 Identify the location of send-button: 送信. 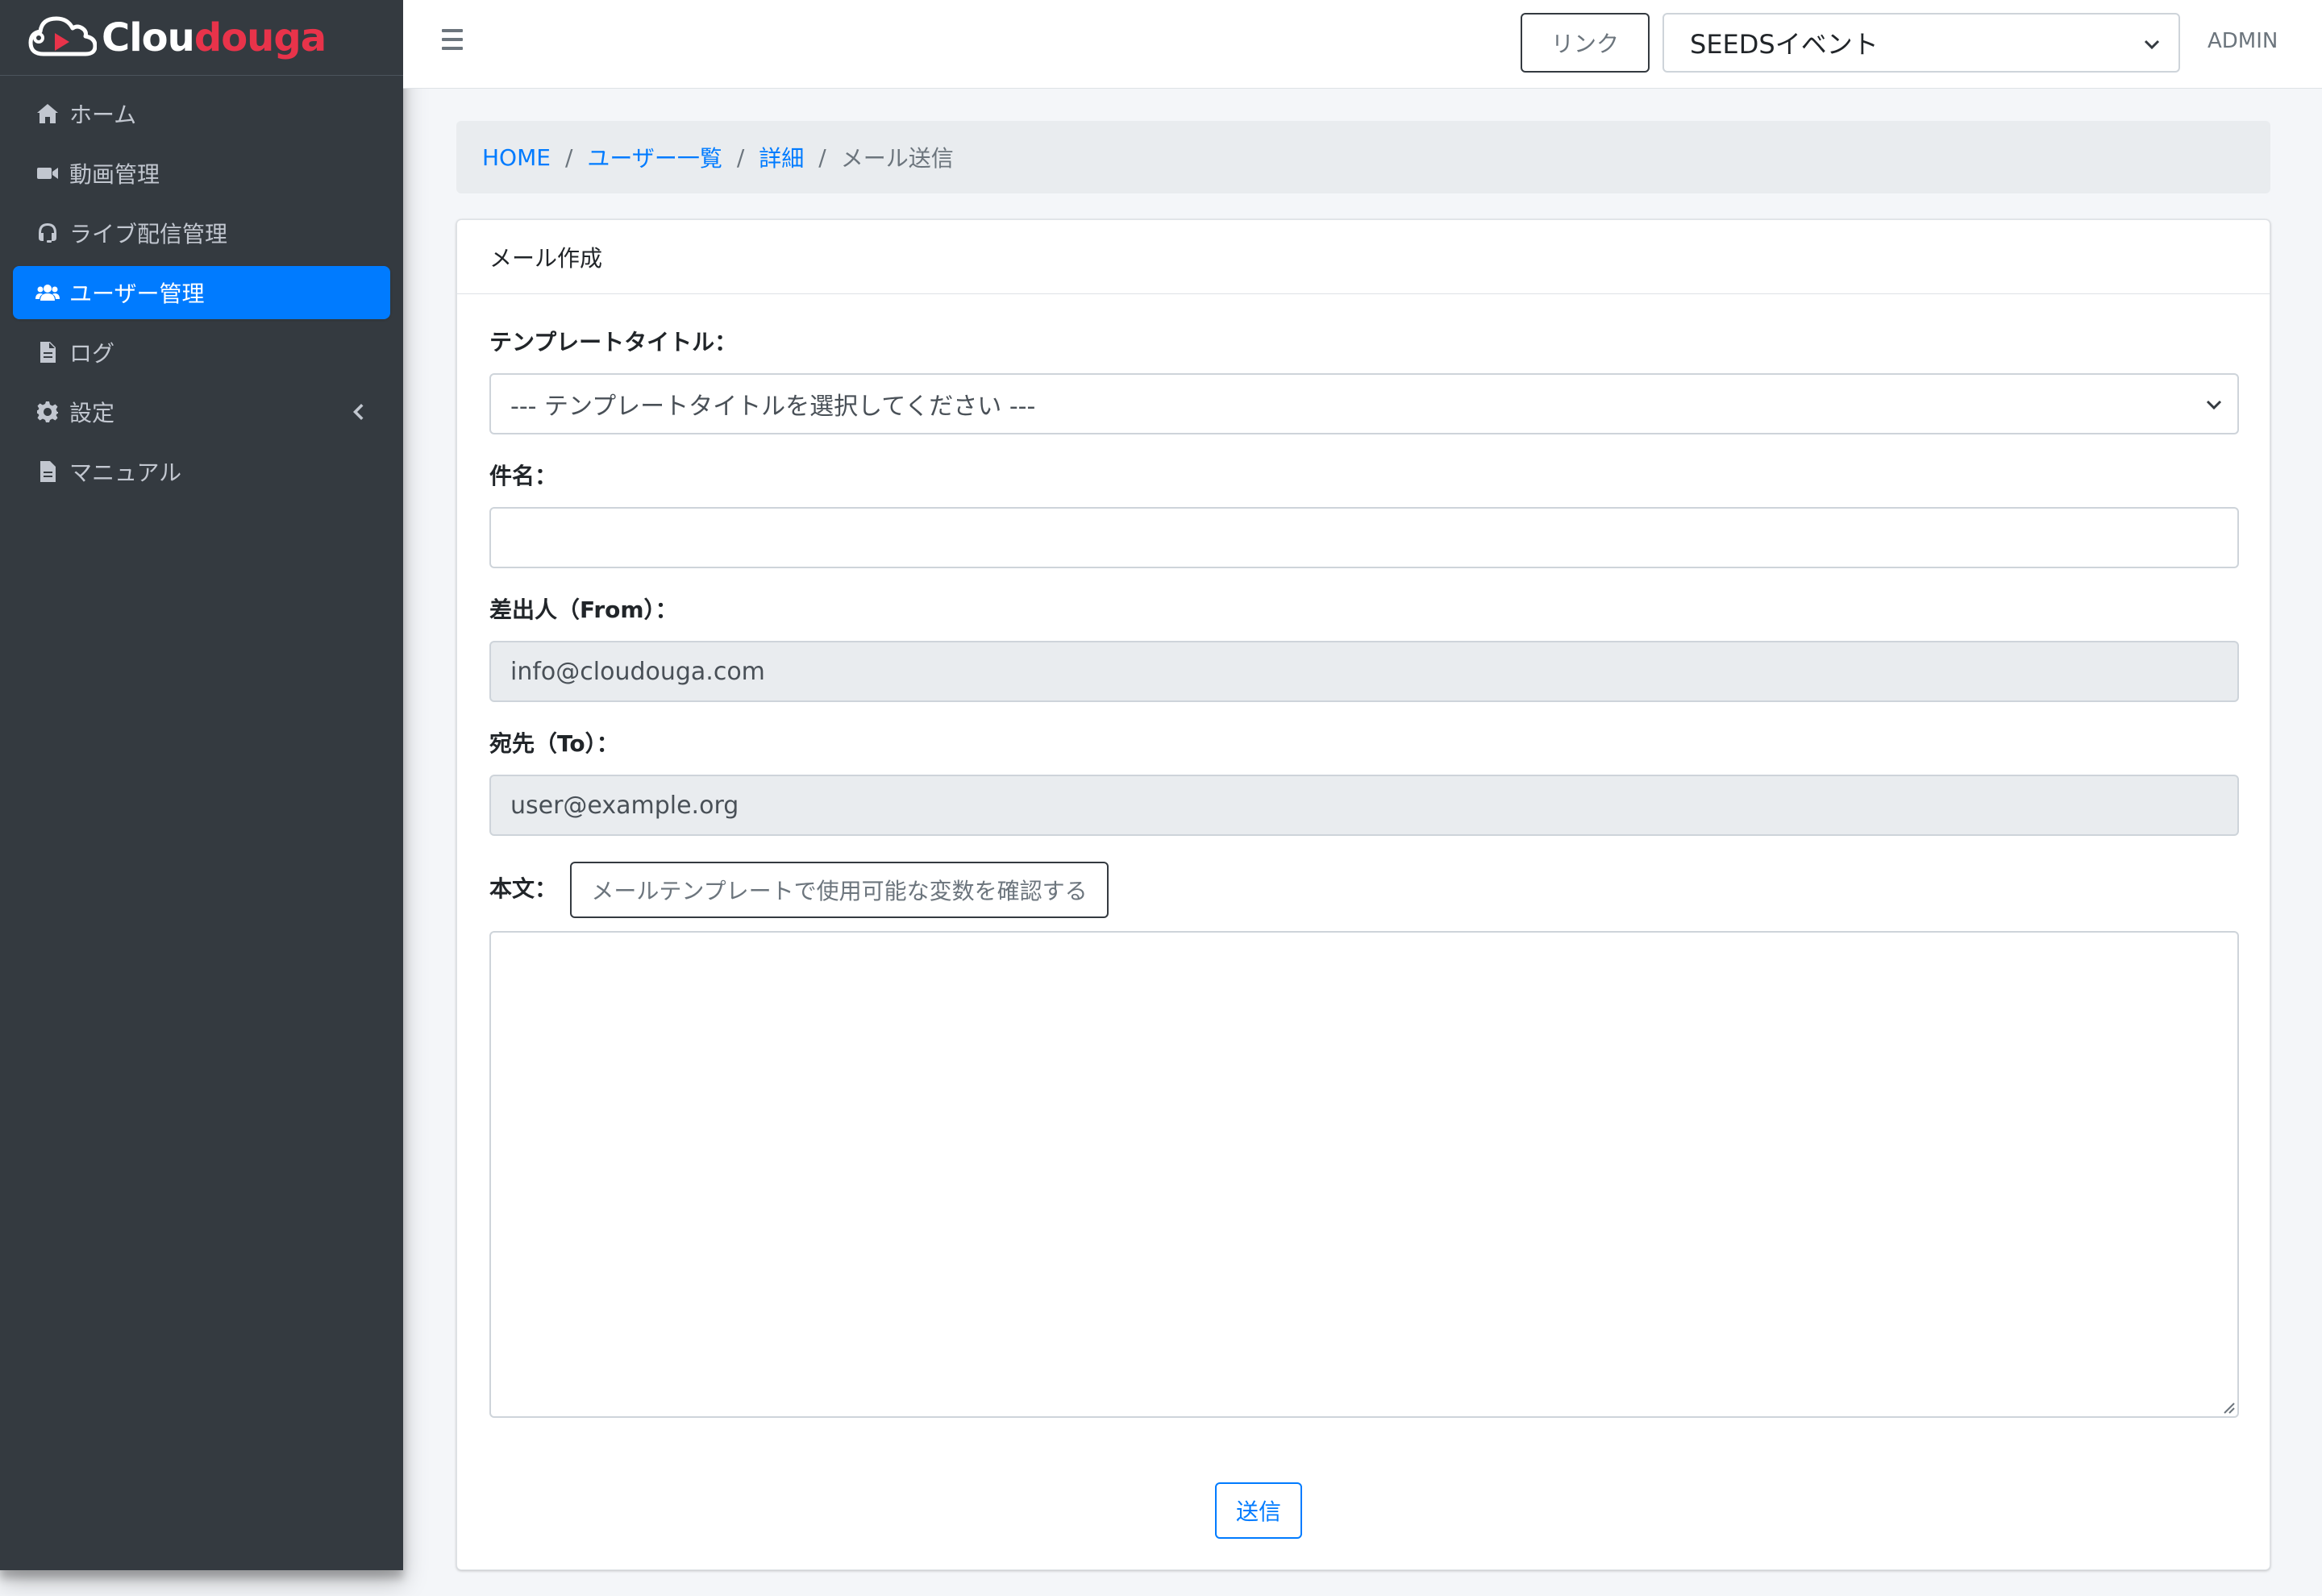
(1258, 1510).